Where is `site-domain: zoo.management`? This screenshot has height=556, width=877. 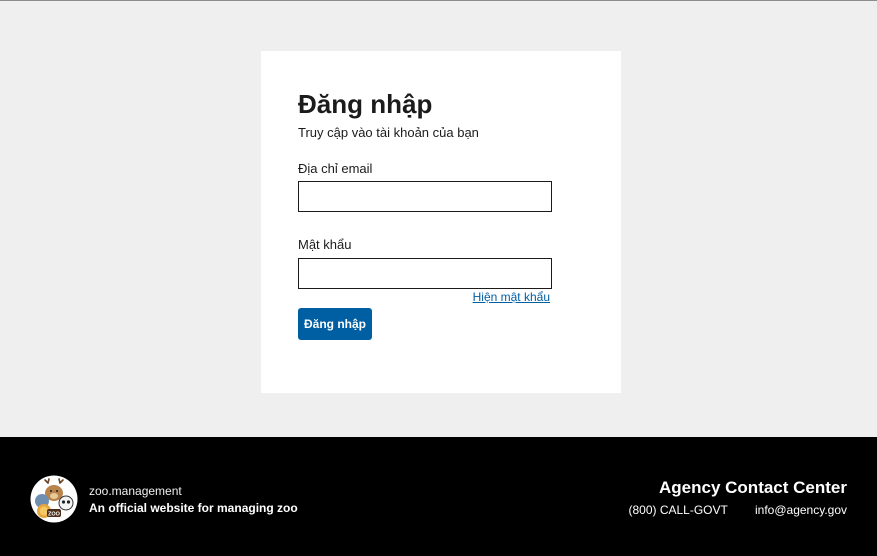
site-domain: zoo.management is located at coordinates (135, 491).